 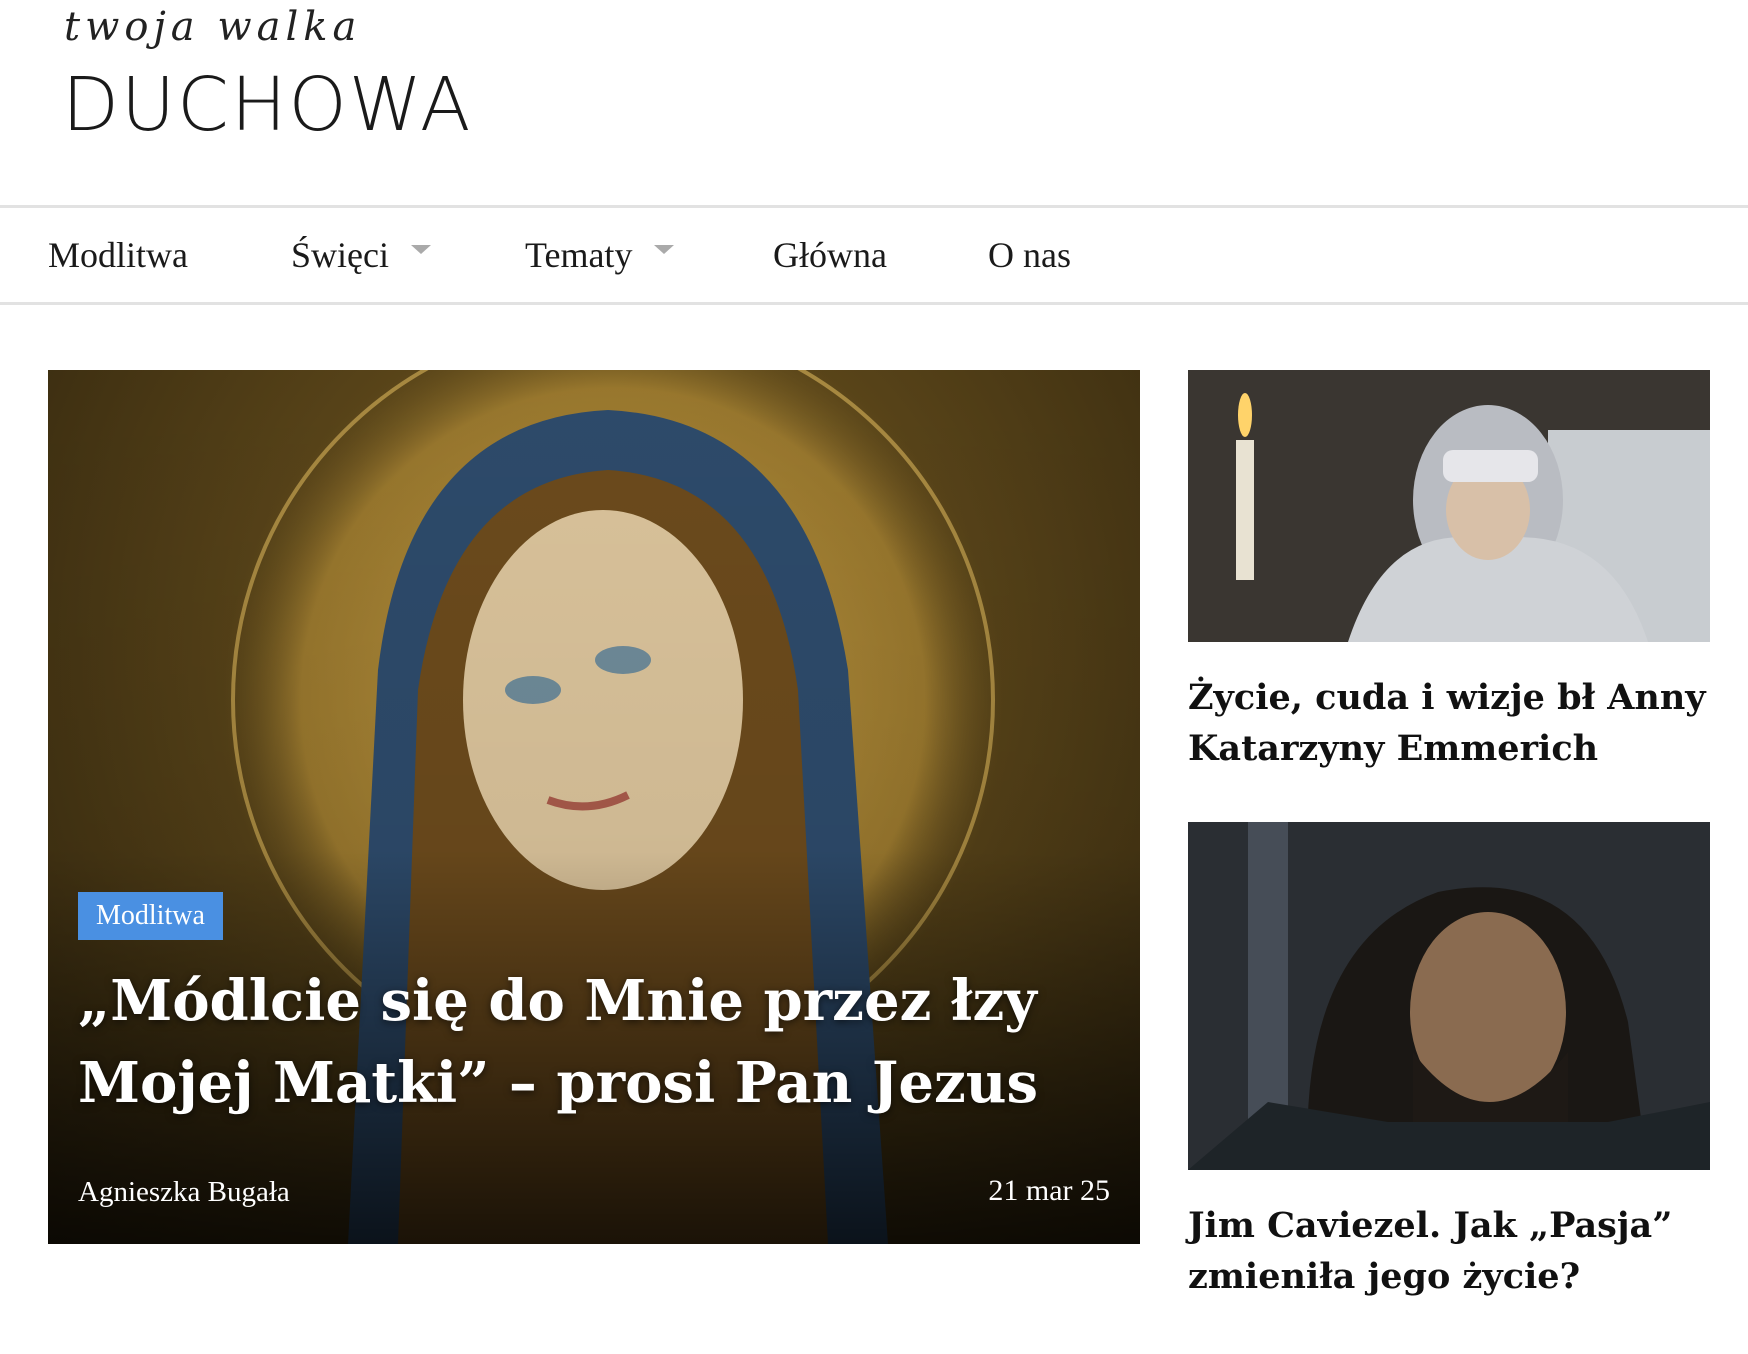 I want to click on nav-item-glowna: Główna, so click(x=830, y=255).